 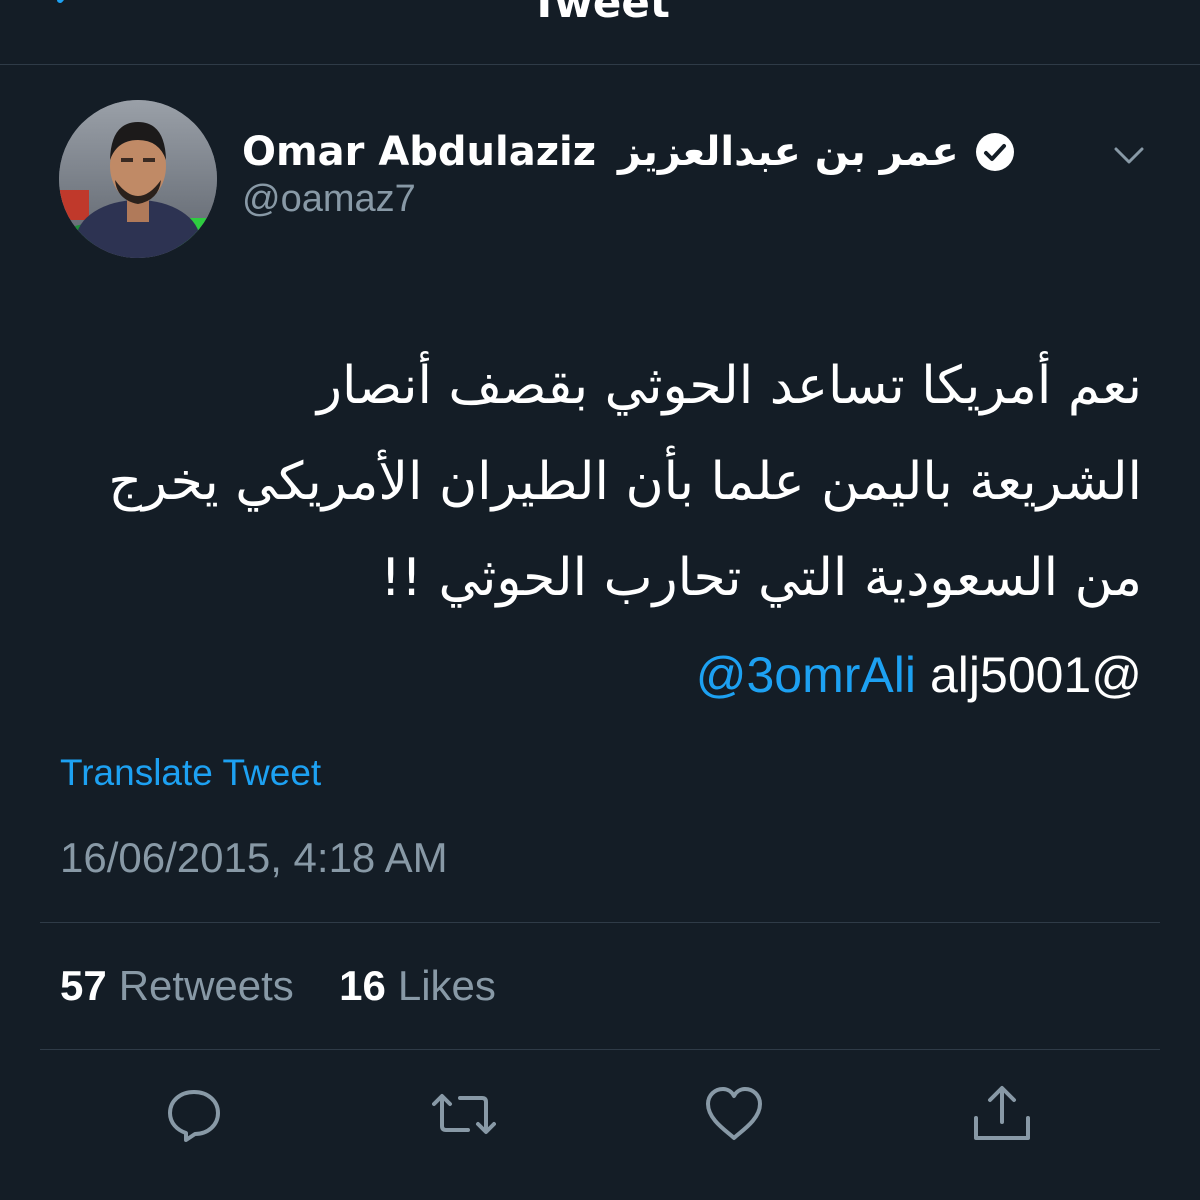 What do you see at coordinates (254, 857) in the screenshot?
I see `tweet-timestamp: 16/06/2015, 4:18 AM` at bounding box center [254, 857].